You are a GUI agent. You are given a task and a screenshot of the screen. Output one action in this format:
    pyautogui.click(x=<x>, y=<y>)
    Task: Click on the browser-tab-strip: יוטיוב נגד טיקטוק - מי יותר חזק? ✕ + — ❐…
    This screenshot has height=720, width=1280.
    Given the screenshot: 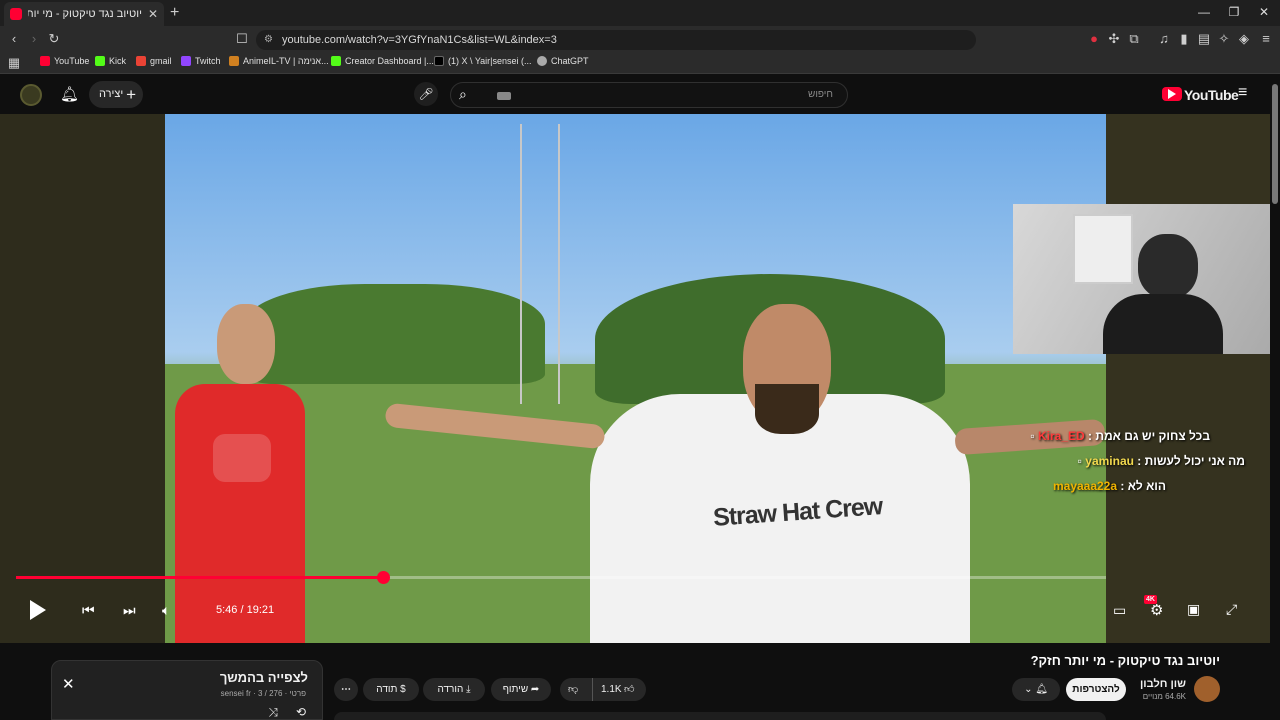 What is the action you would take?
    pyautogui.click(x=640, y=13)
    